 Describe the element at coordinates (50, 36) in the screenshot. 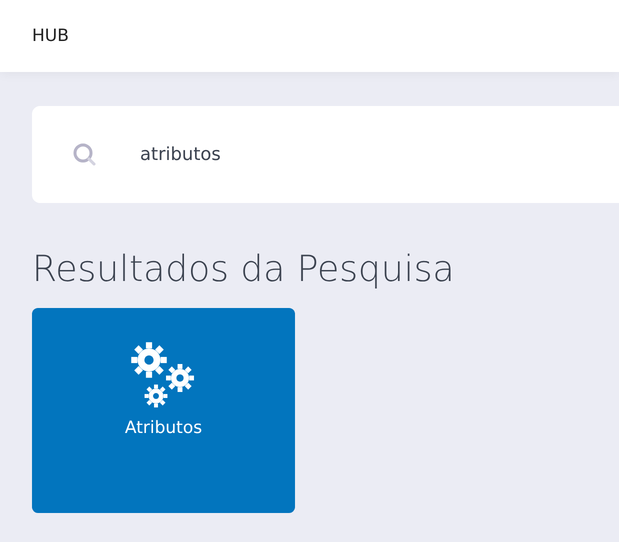

I see `app-title: HUB` at that location.